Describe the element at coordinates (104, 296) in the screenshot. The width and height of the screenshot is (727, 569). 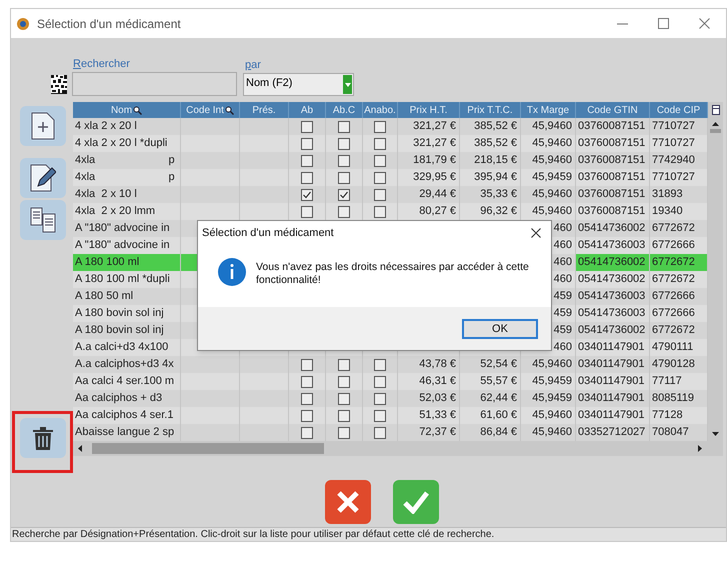
I see `table-cell-text: A 180 50 ml` at that location.